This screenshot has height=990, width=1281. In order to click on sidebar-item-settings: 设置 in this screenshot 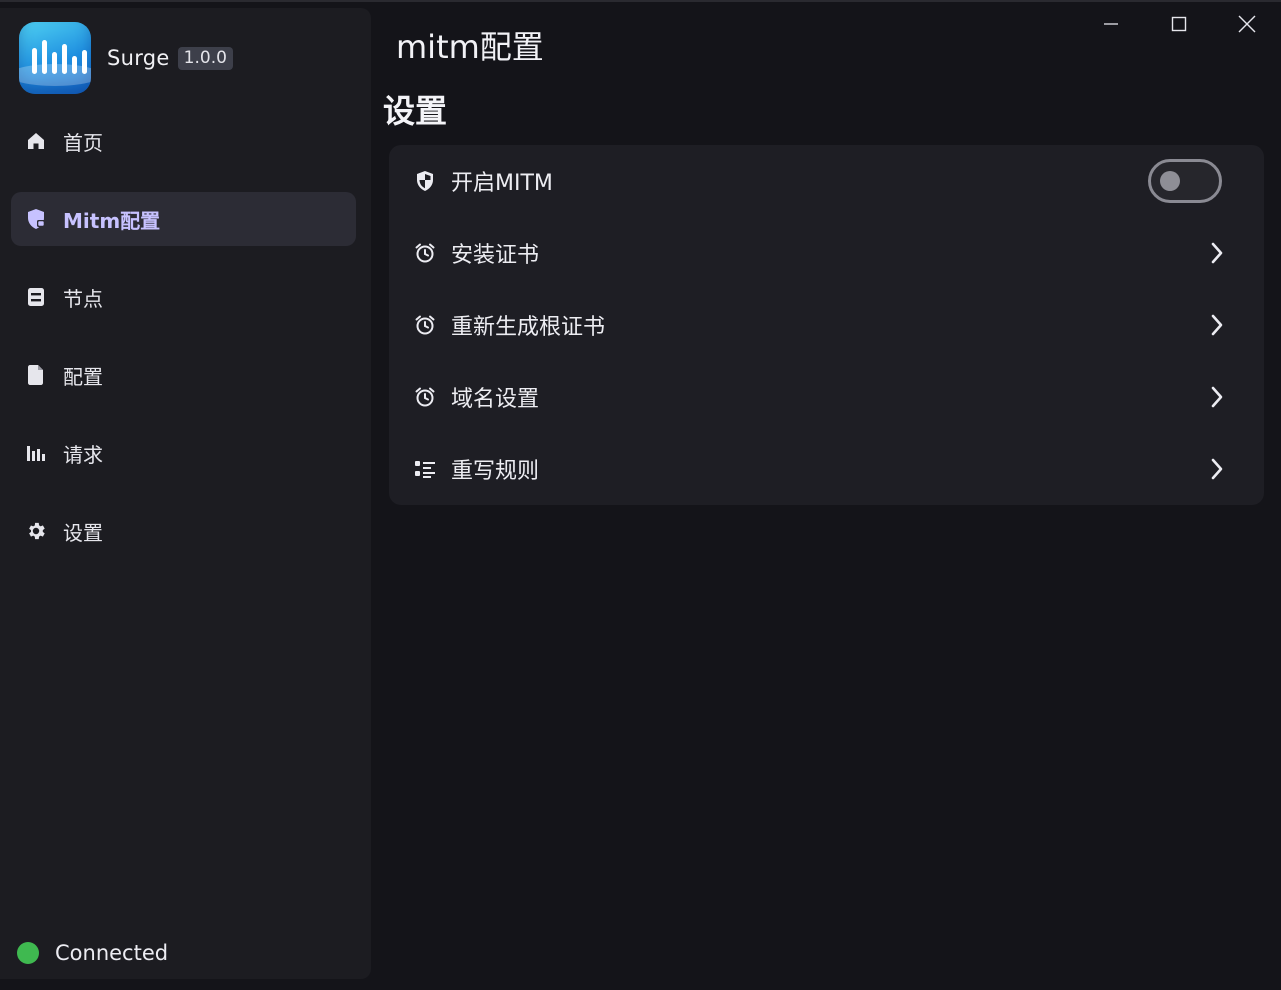, I will do `click(183, 531)`.